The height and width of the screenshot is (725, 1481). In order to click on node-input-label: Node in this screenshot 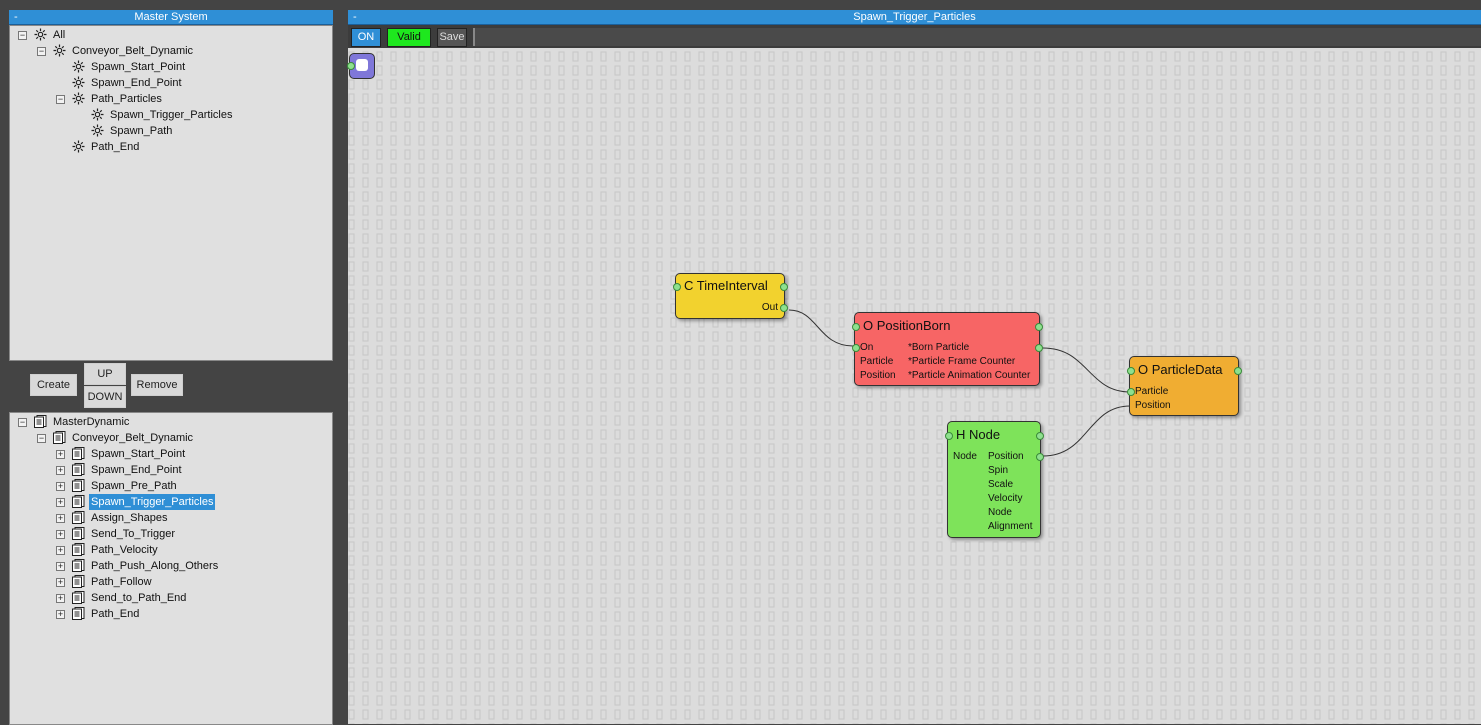, I will do `click(965, 456)`.